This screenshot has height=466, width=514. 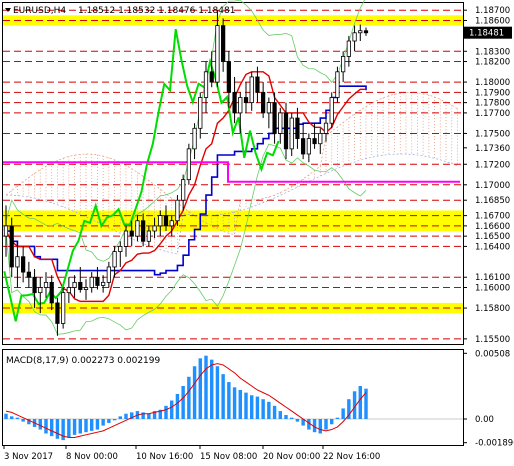 What do you see at coordinates (488, 399) in the screenshot?
I see `macd-axis: 0.00508 0.00 -0.001896` at bounding box center [488, 399].